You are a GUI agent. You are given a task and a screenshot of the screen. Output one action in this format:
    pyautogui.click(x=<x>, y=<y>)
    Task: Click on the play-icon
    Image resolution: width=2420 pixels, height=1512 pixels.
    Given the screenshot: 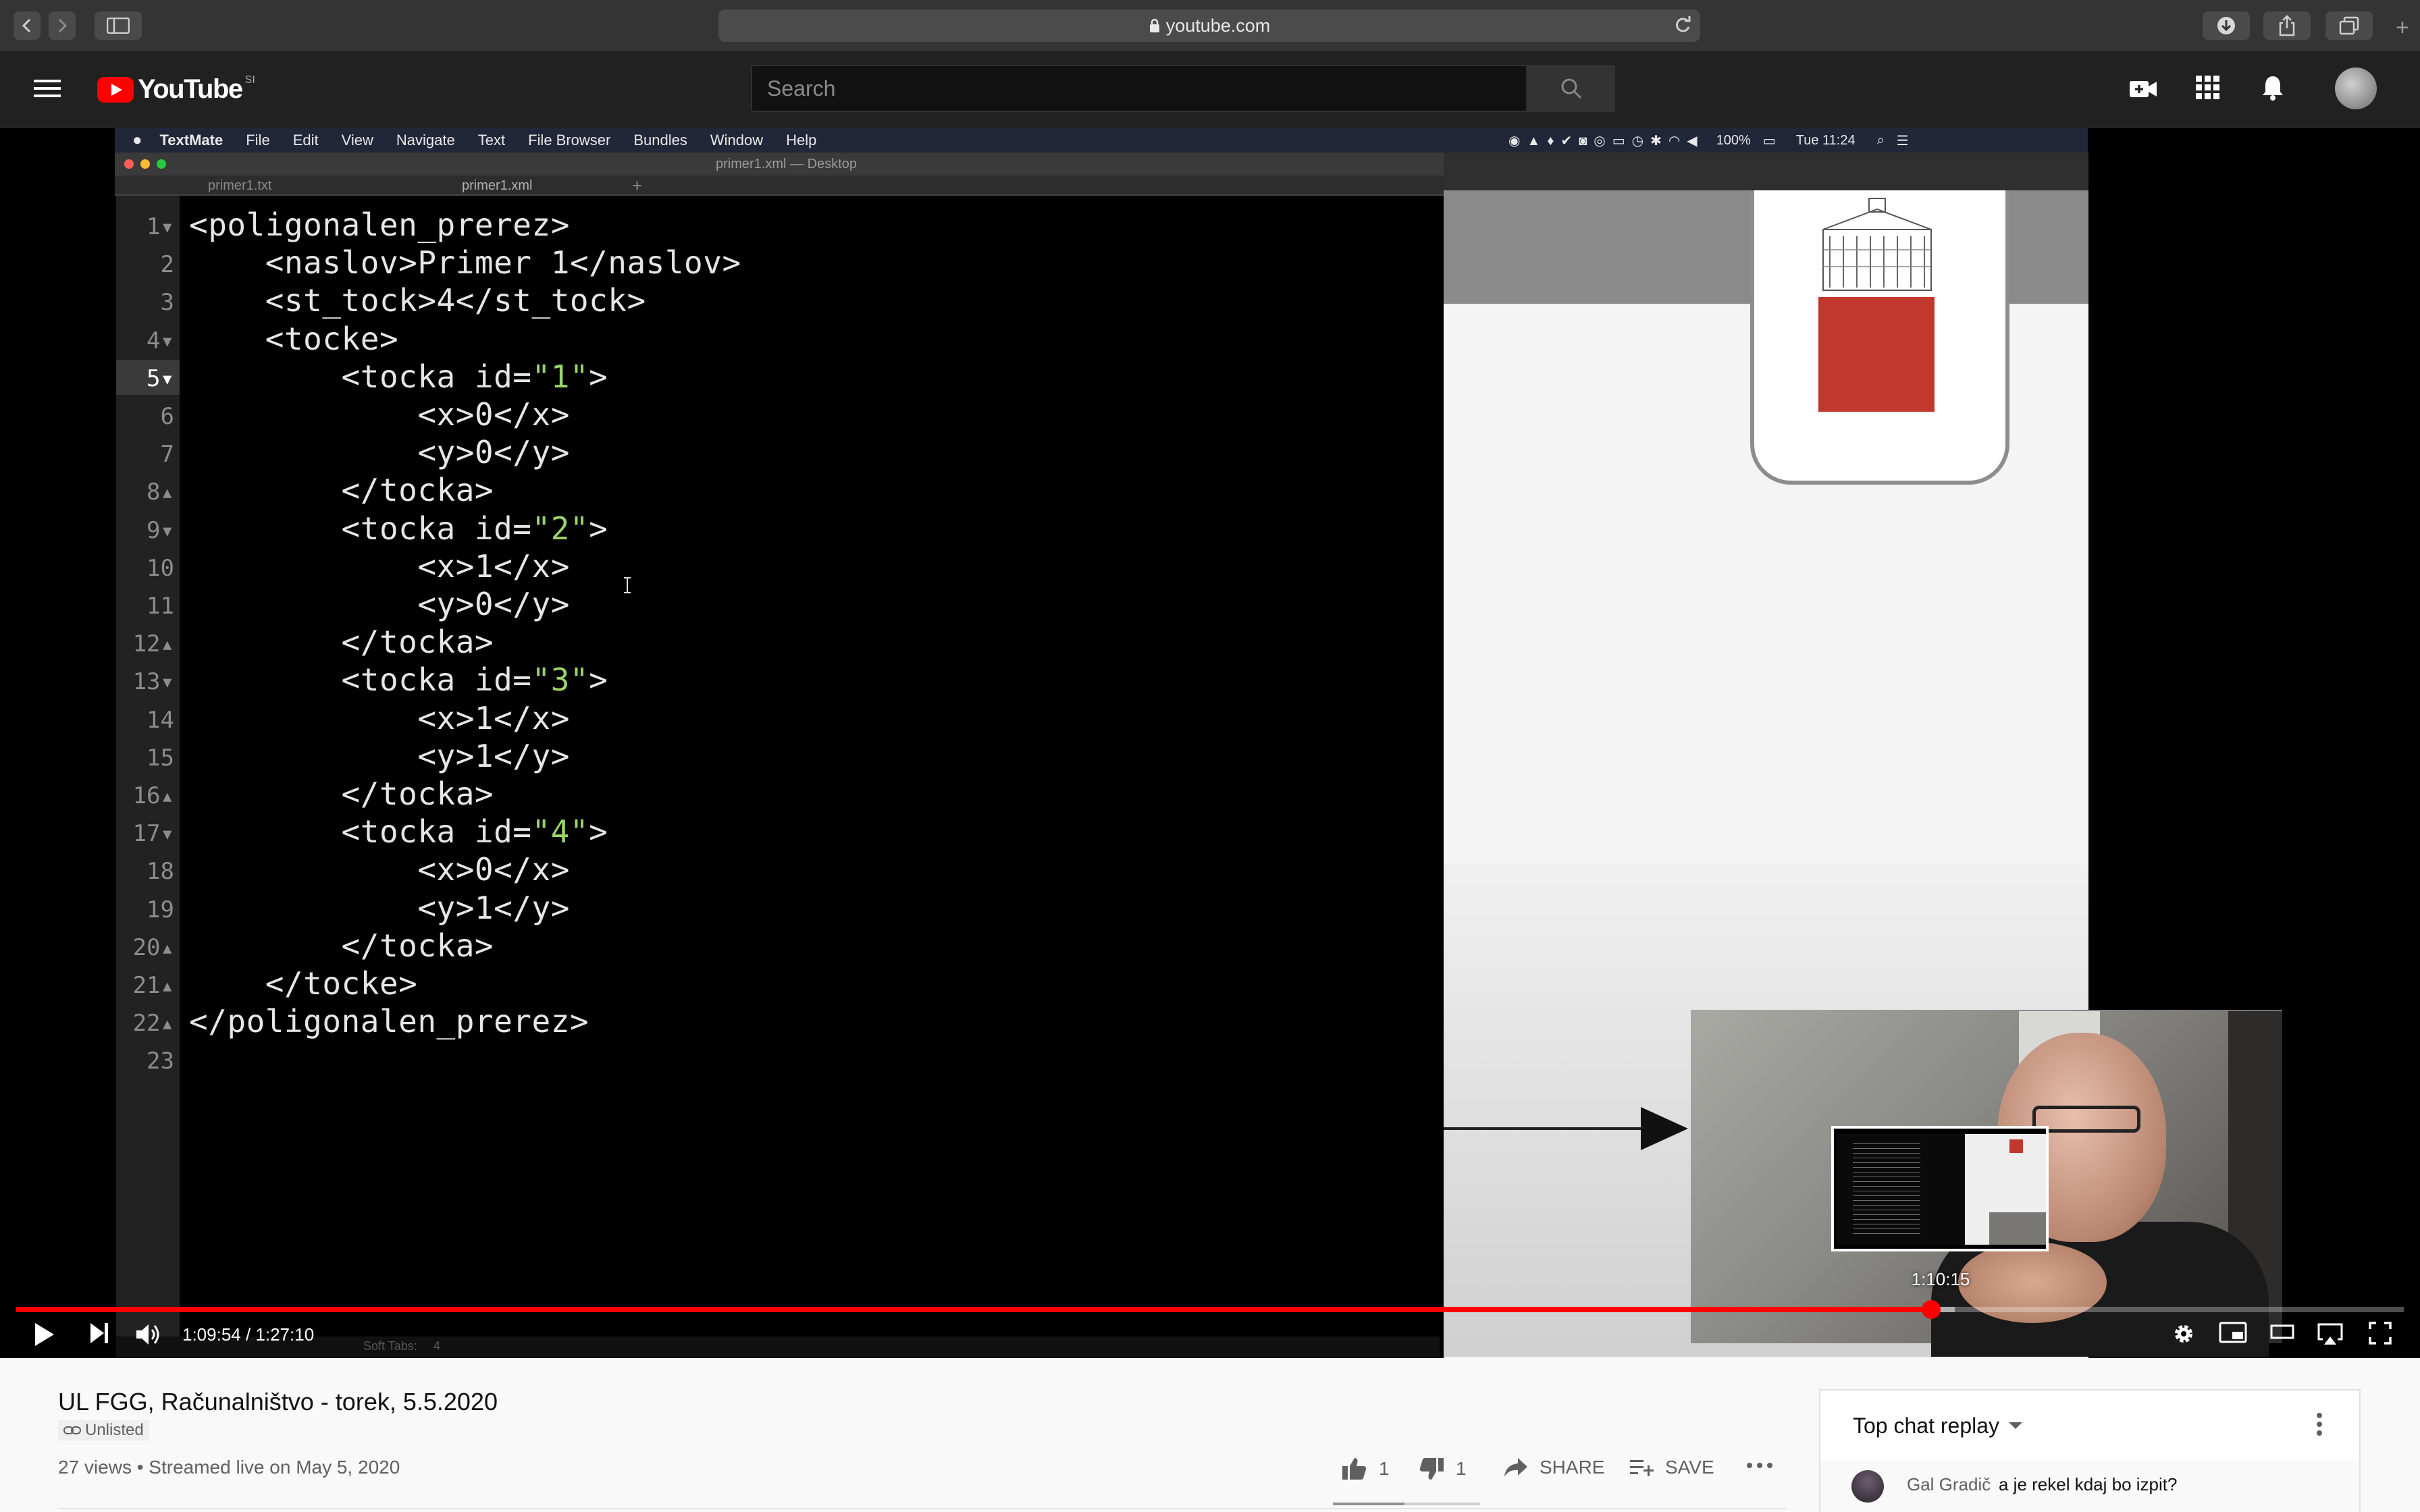 What is the action you would take?
    pyautogui.click(x=44, y=1334)
    